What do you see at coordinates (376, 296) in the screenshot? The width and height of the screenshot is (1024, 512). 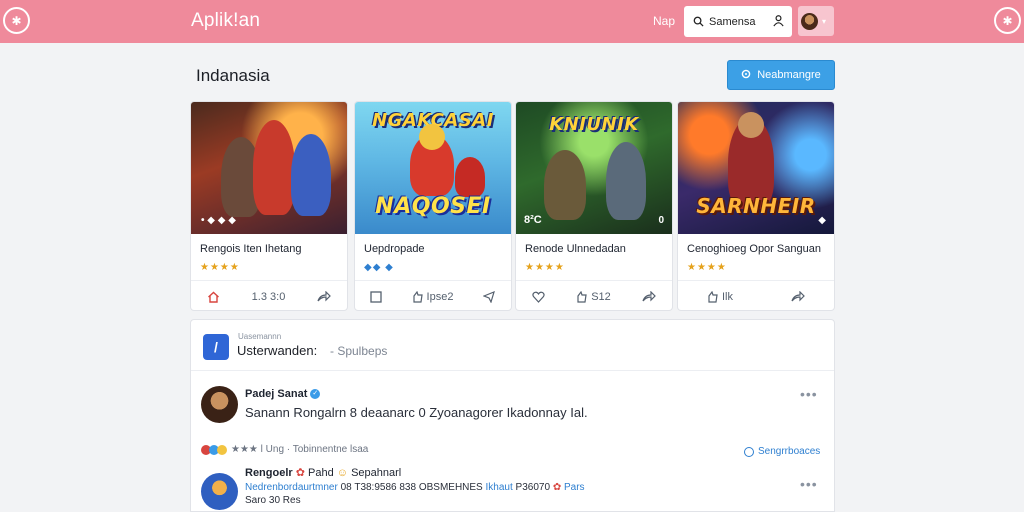 I see `checkbox-icon` at bounding box center [376, 296].